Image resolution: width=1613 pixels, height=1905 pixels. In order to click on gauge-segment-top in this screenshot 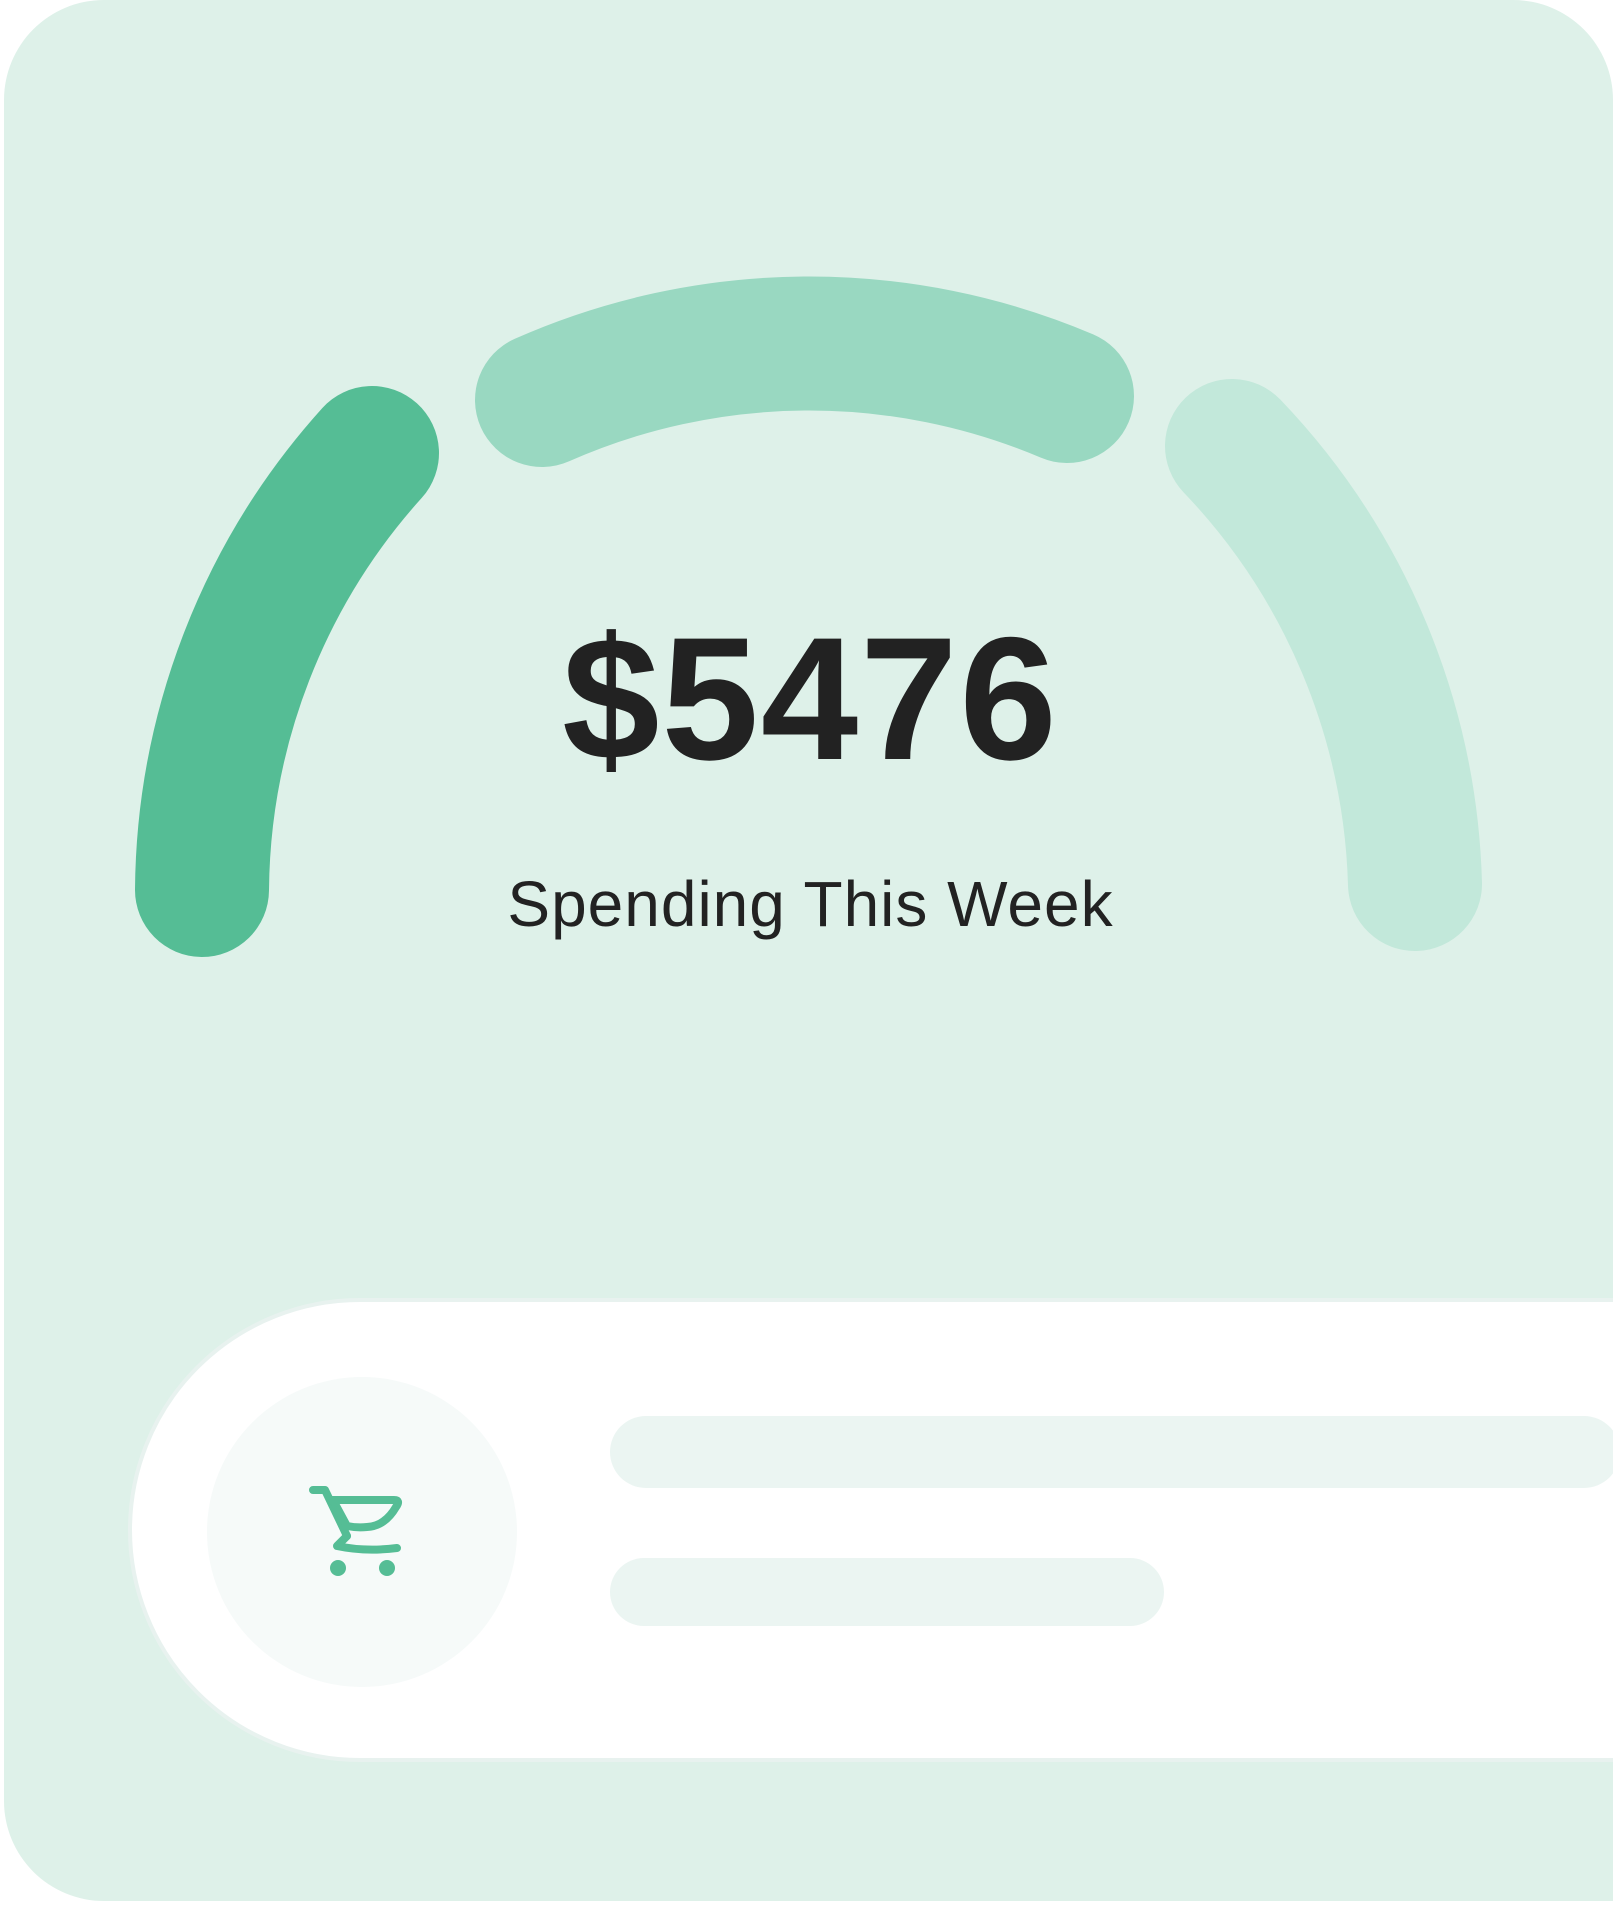, I will do `click(804, 371)`.